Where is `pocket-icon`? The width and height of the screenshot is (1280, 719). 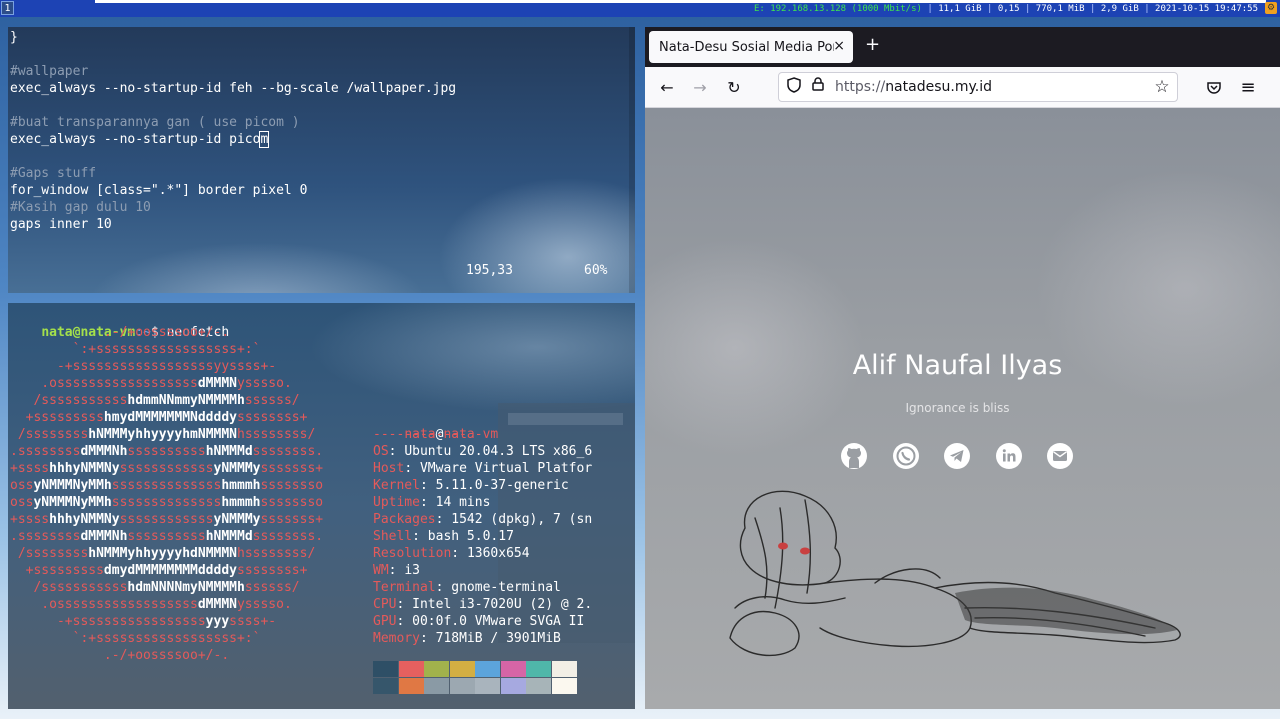
pocket-icon is located at coordinates (1214, 88).